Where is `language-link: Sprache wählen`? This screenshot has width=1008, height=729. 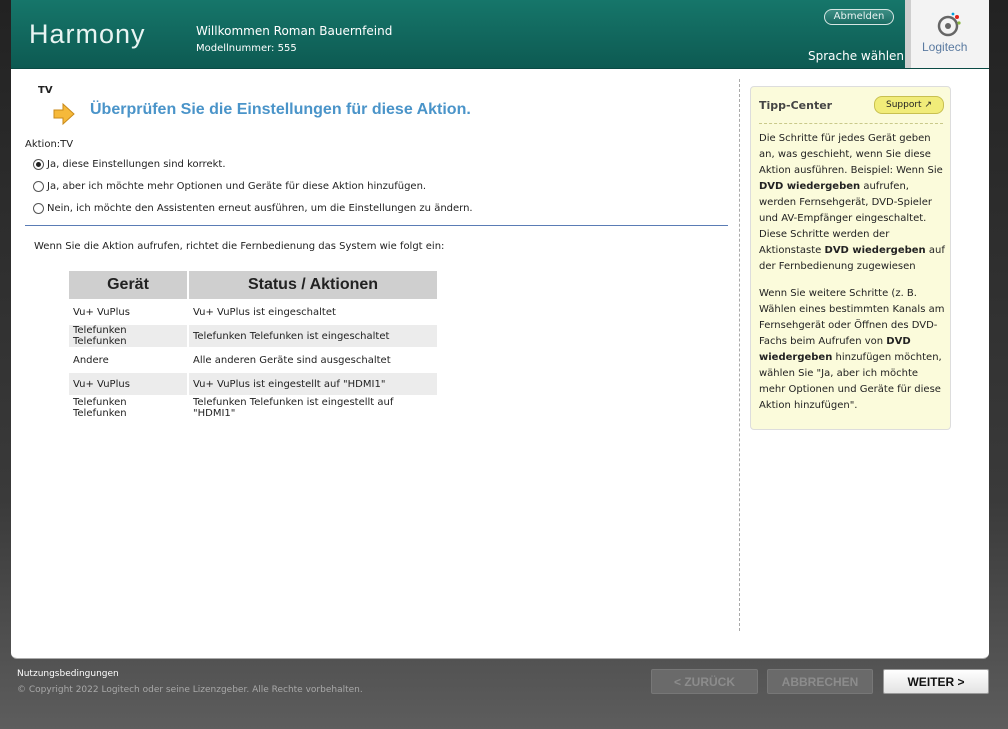 language-link: Sprache wählen is located at coordinates (856, 56).